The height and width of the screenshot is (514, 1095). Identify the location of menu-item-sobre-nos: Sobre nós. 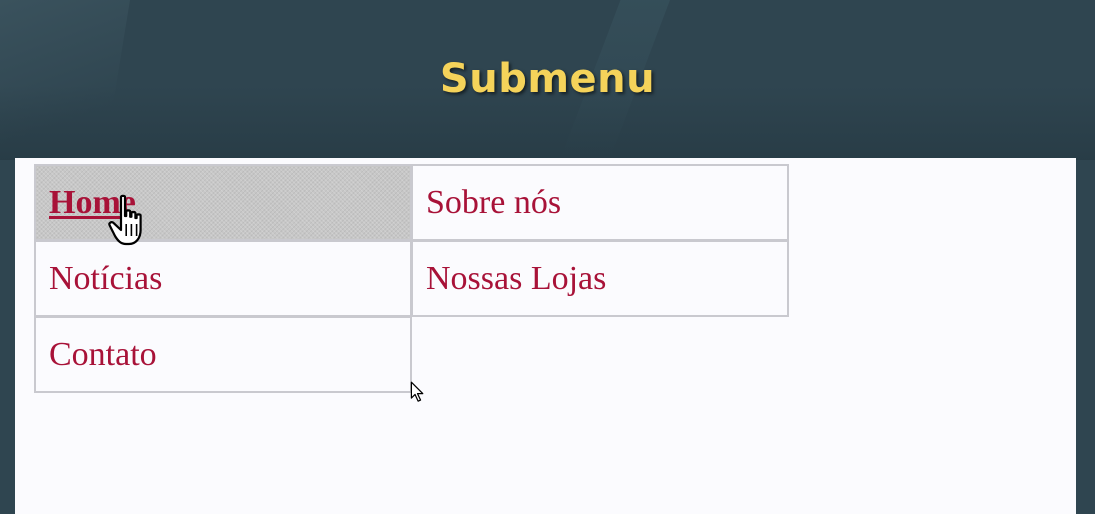
(600, 202).